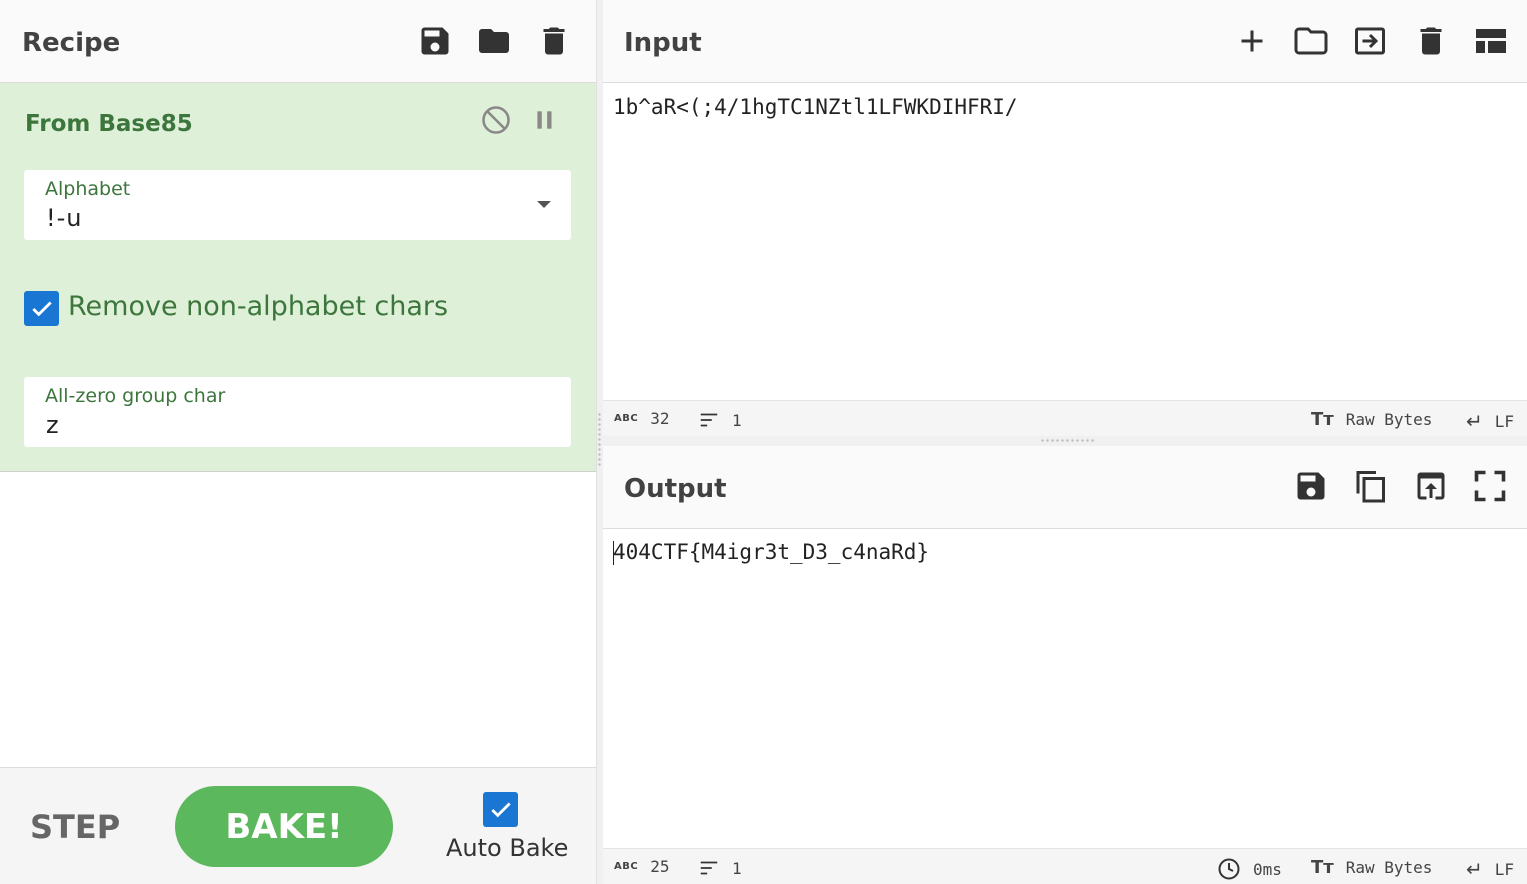  I want to click on reset-layout-icon, so click(1491, 41).